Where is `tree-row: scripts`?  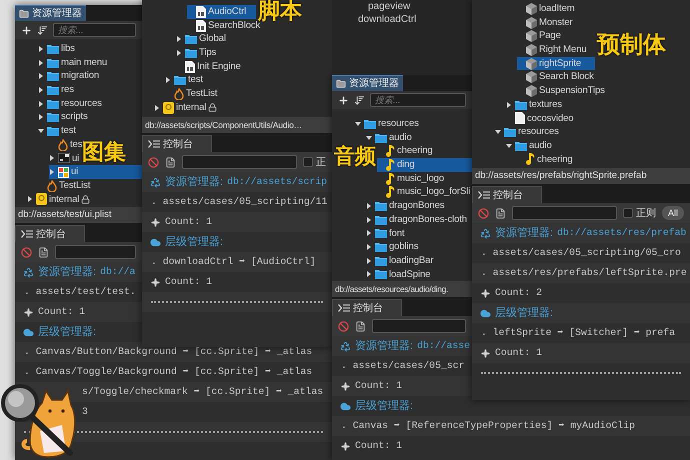 tree-row: scripts is located at coordinates (63, 117).